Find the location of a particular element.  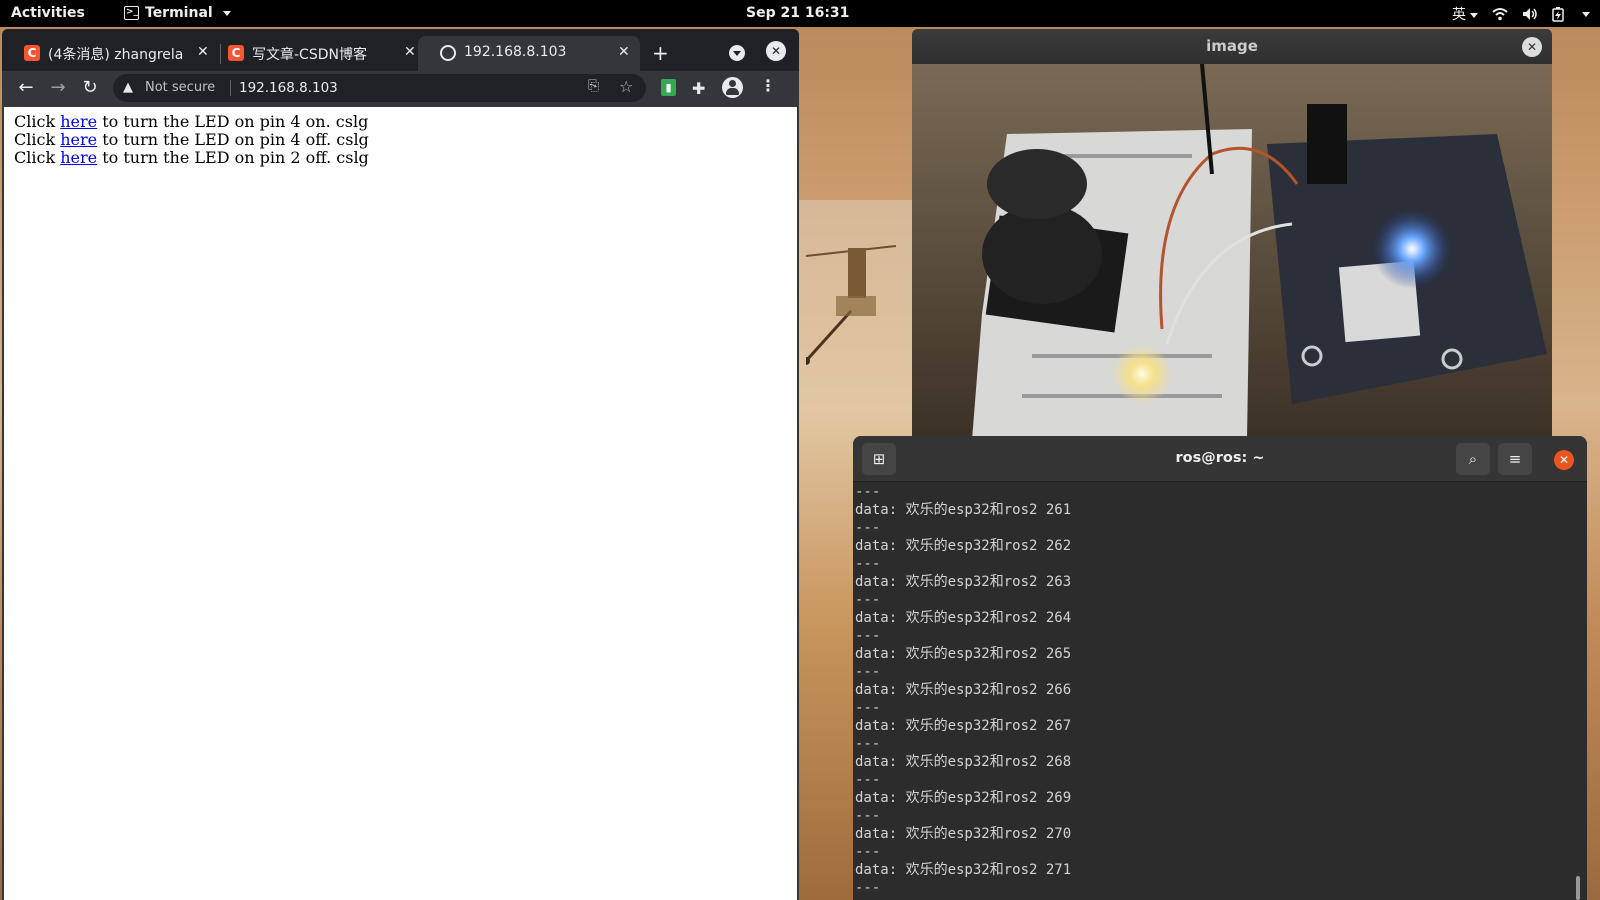

terminal-line: data: 欢乐的esp32和ros2 270 is located at coordinates (963, 834).